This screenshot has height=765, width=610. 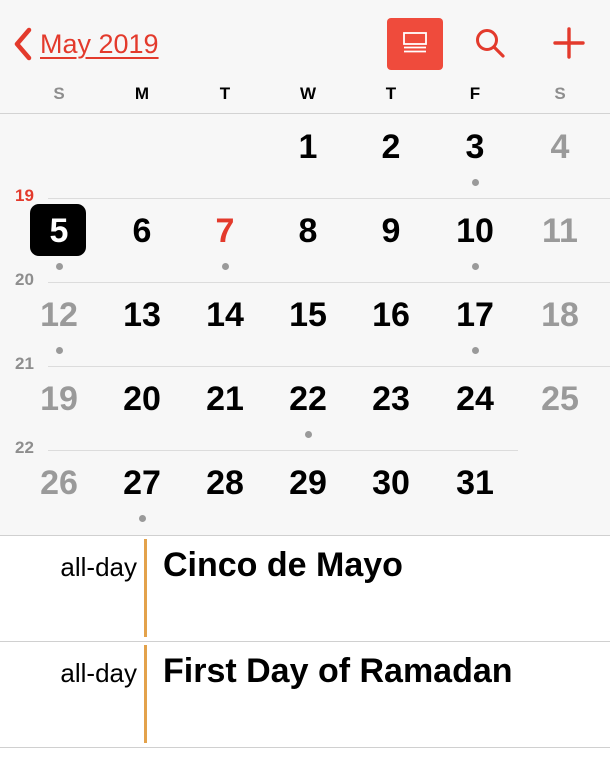 I want to click on day-number: 28, so click(x=225, y=483).